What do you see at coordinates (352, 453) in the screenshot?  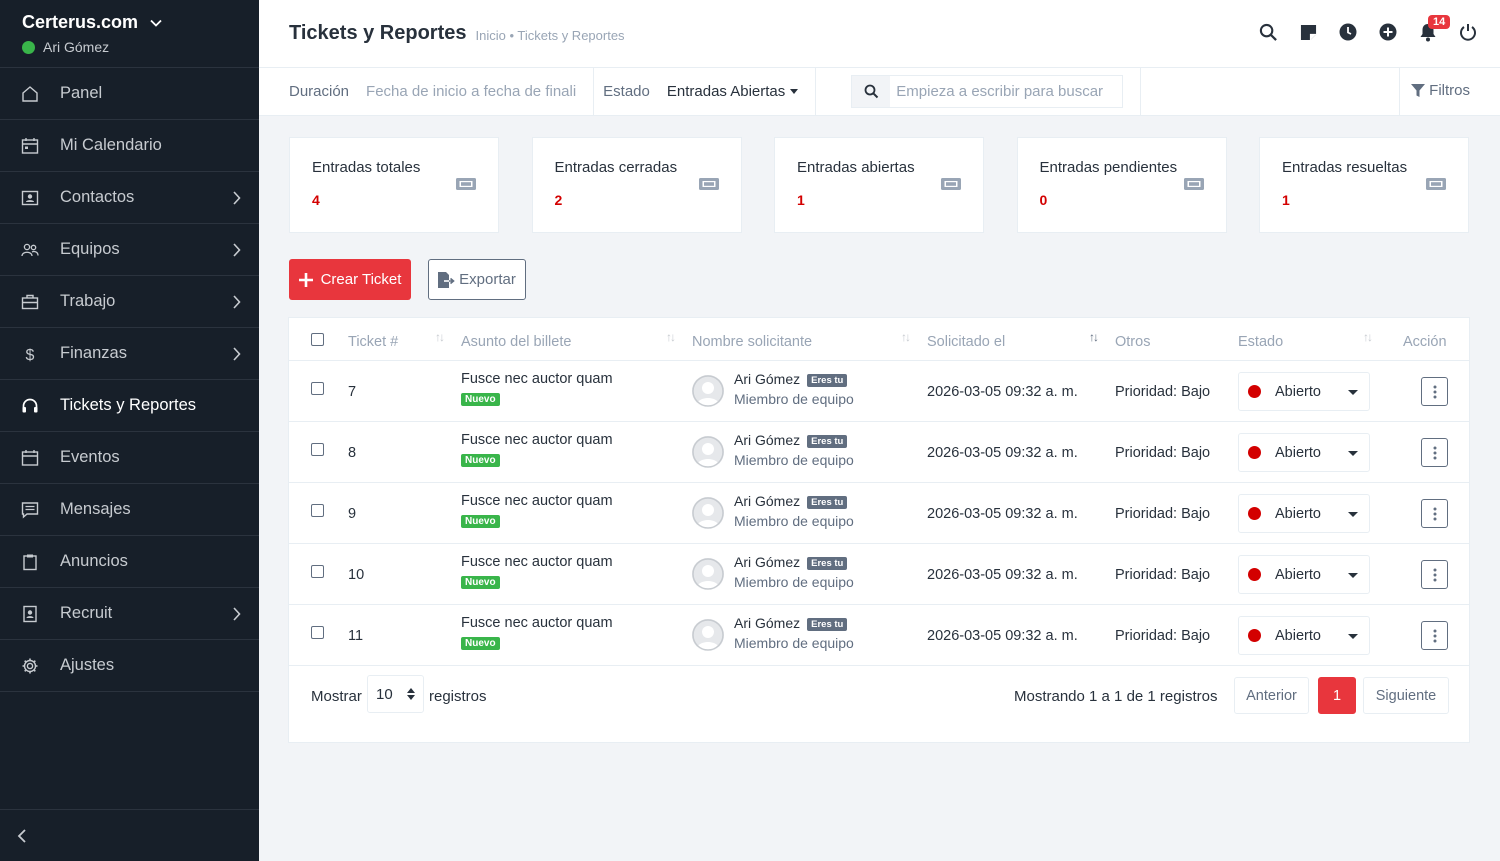 I see `ticket-id: 8` at bounding box center [352, 453].